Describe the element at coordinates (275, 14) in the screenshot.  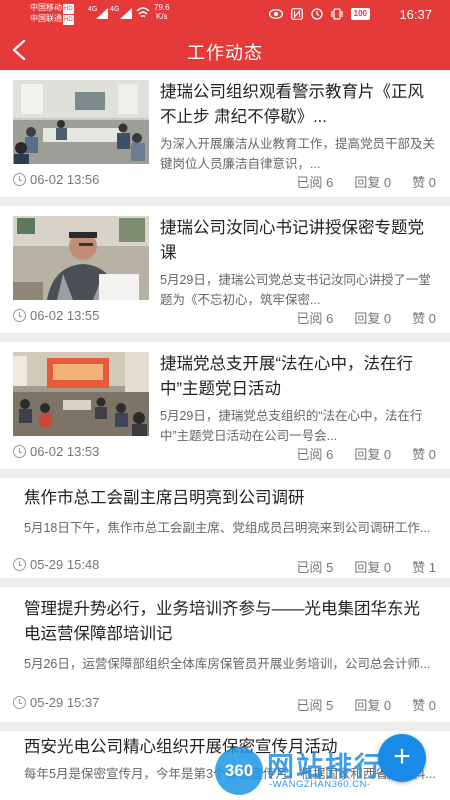
I see `eye-icon` at that location.